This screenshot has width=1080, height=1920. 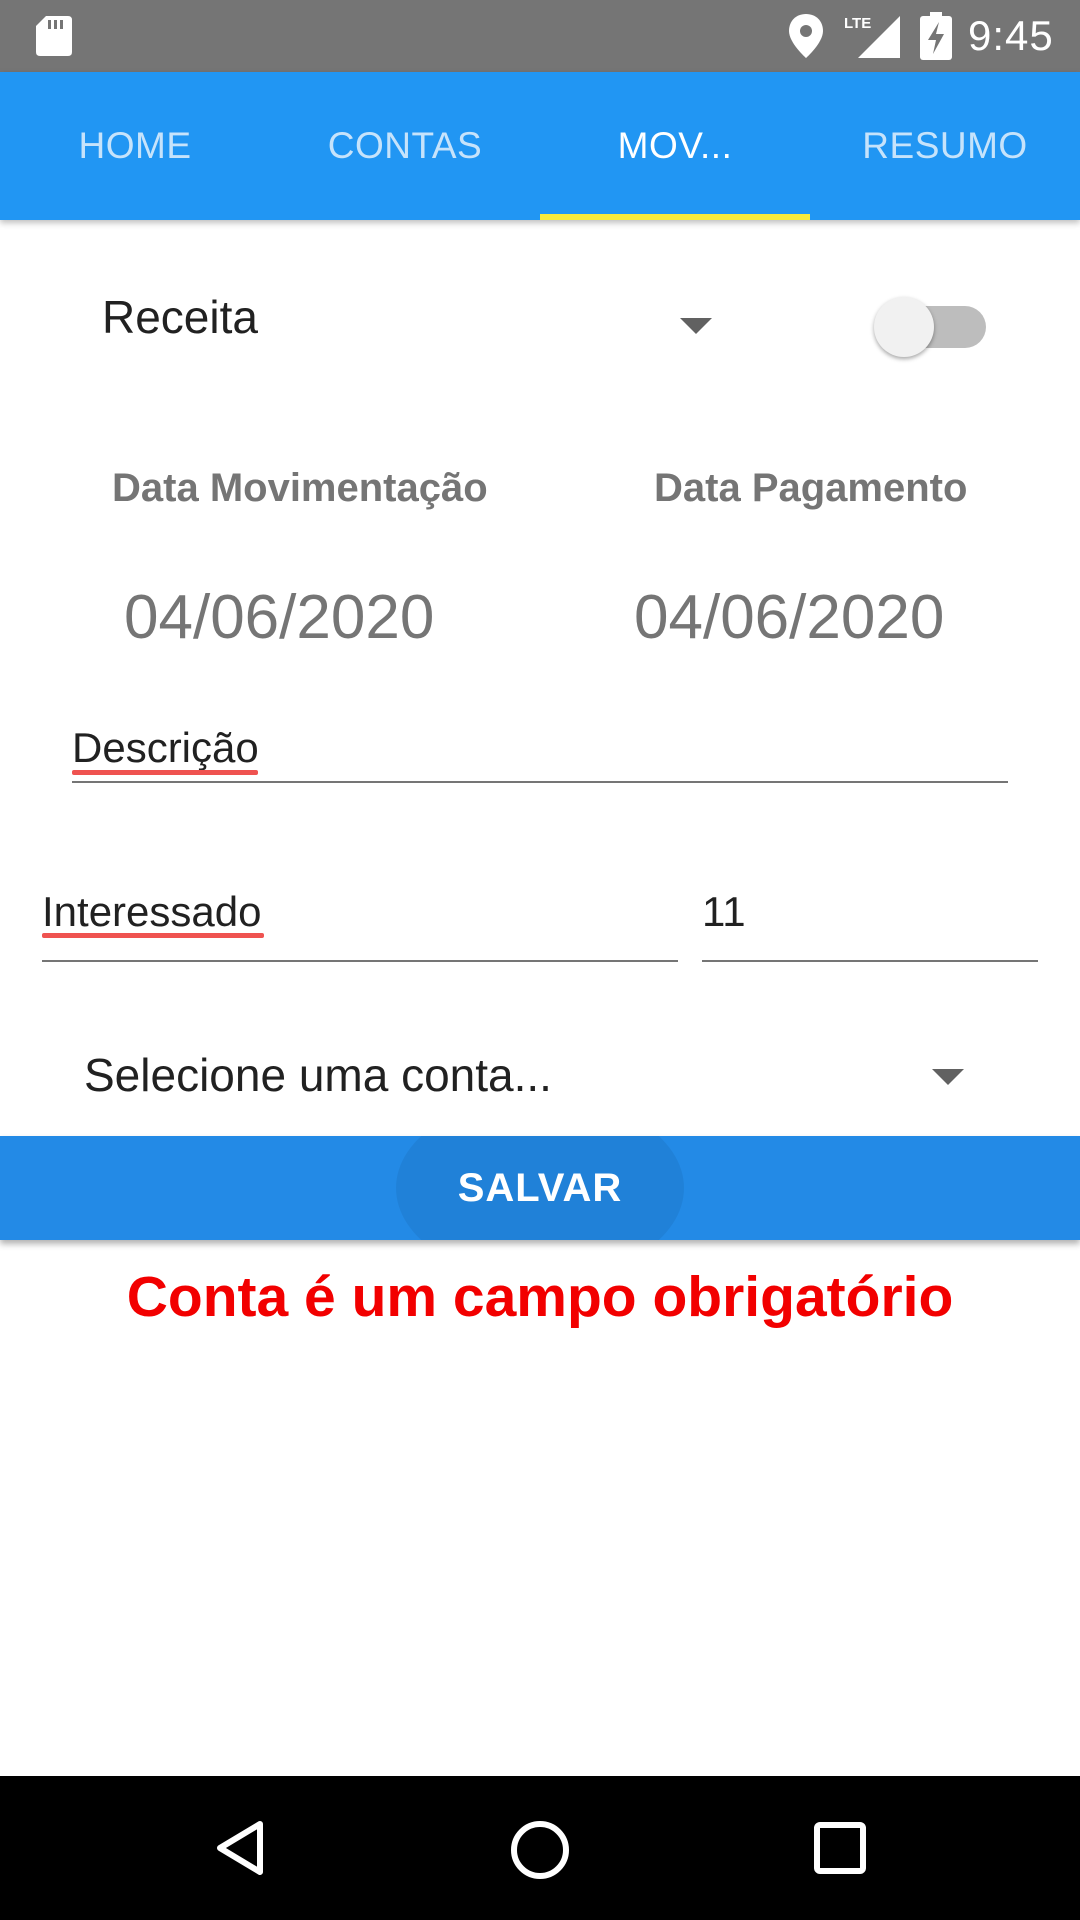 I want to click on save-button: SALVAR, so click(x=540, y=1188).